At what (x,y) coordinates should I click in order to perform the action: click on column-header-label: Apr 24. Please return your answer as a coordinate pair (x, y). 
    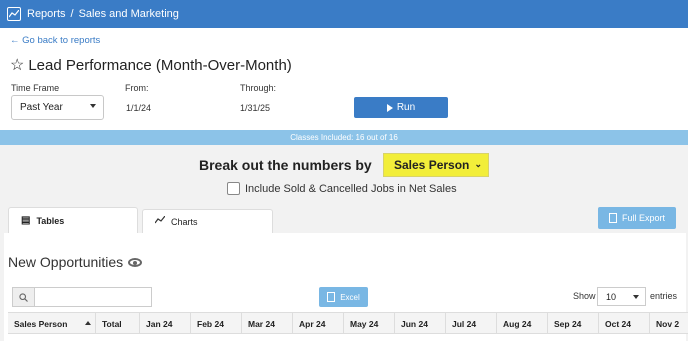
    Looking at the image, I should click on (312, 324).